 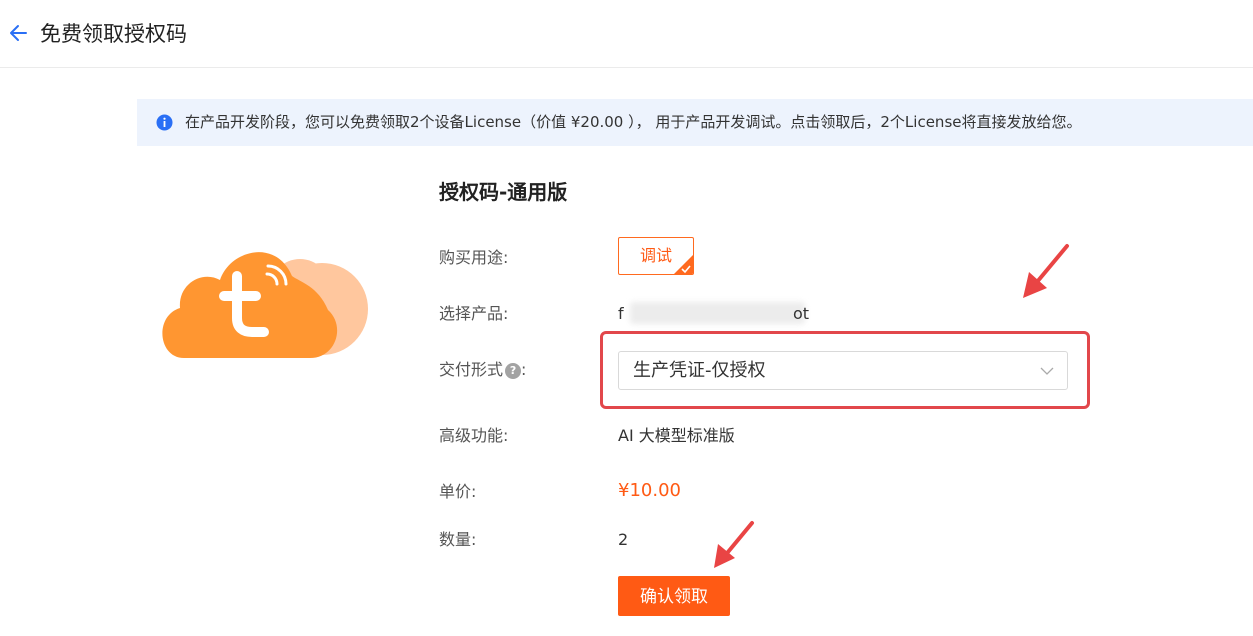 What do you see at coordinates (801, 313) in the screenshot?
I see `product-value-end: ot` at bounding box center [801, 313].